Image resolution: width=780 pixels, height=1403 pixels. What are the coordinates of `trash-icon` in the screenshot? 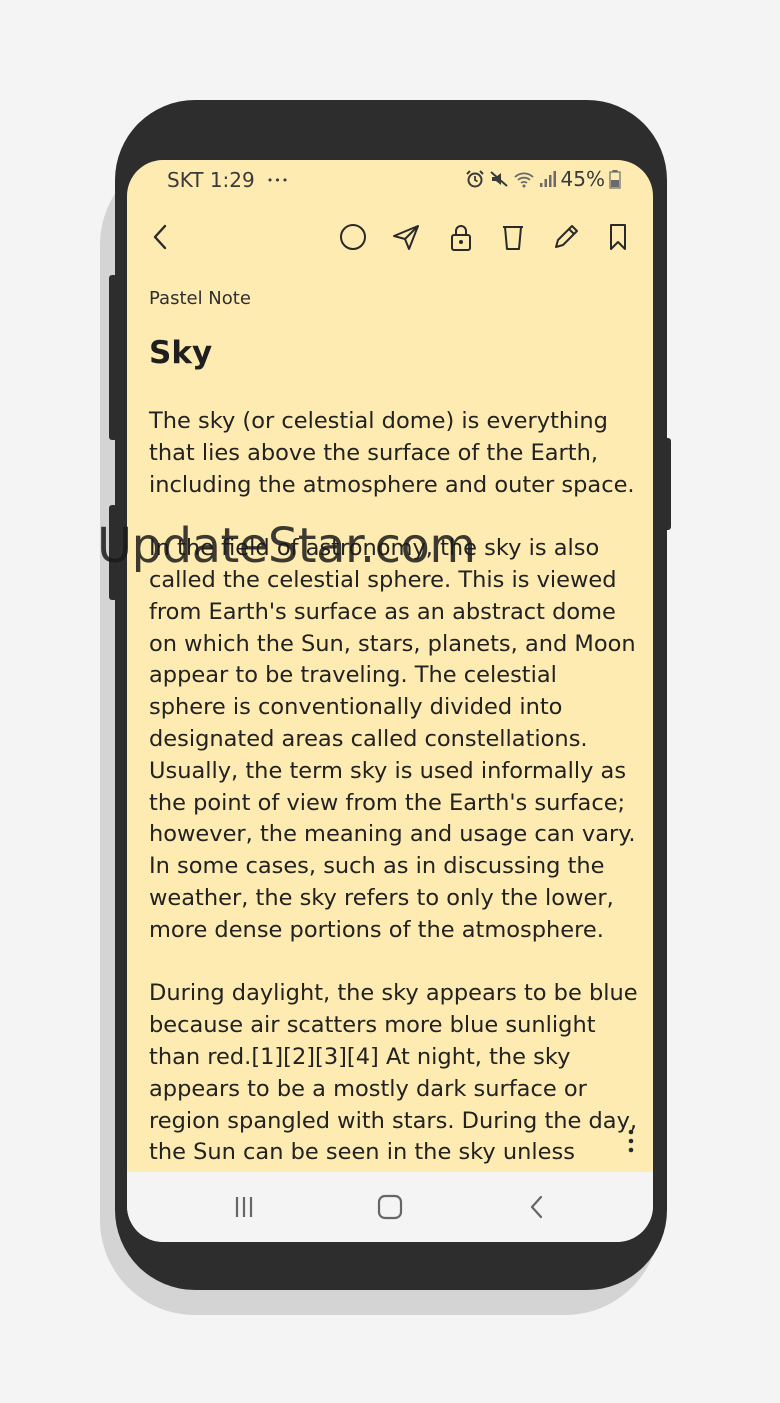 It's located at (513, 237).